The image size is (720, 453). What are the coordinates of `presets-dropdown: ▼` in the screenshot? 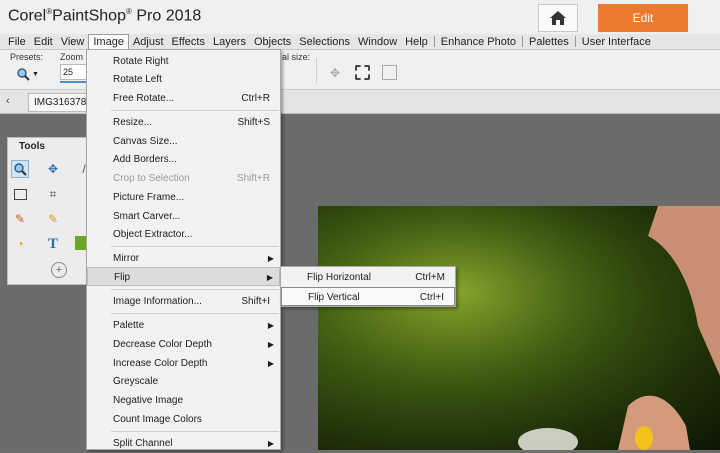 It's located at (29, 74).